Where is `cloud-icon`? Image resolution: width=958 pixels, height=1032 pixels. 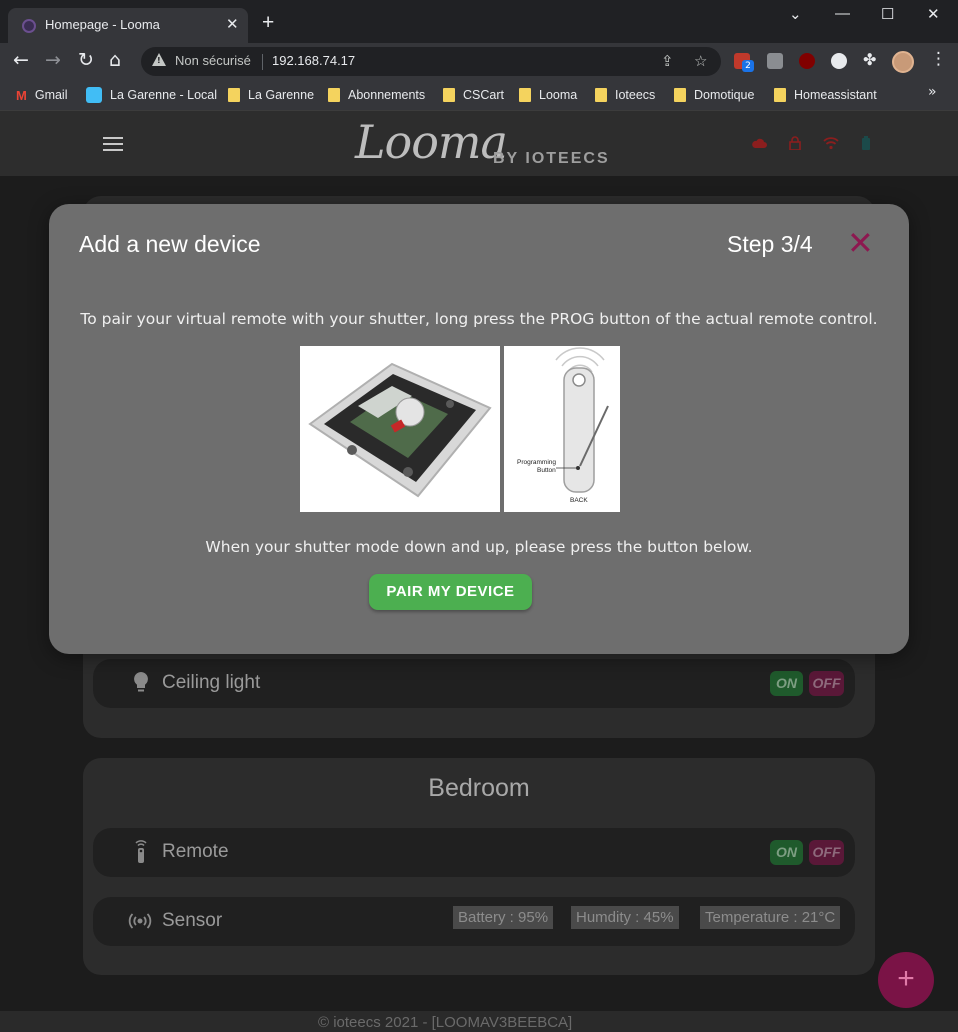
cloud-icon is located at coordinates (759, 143).